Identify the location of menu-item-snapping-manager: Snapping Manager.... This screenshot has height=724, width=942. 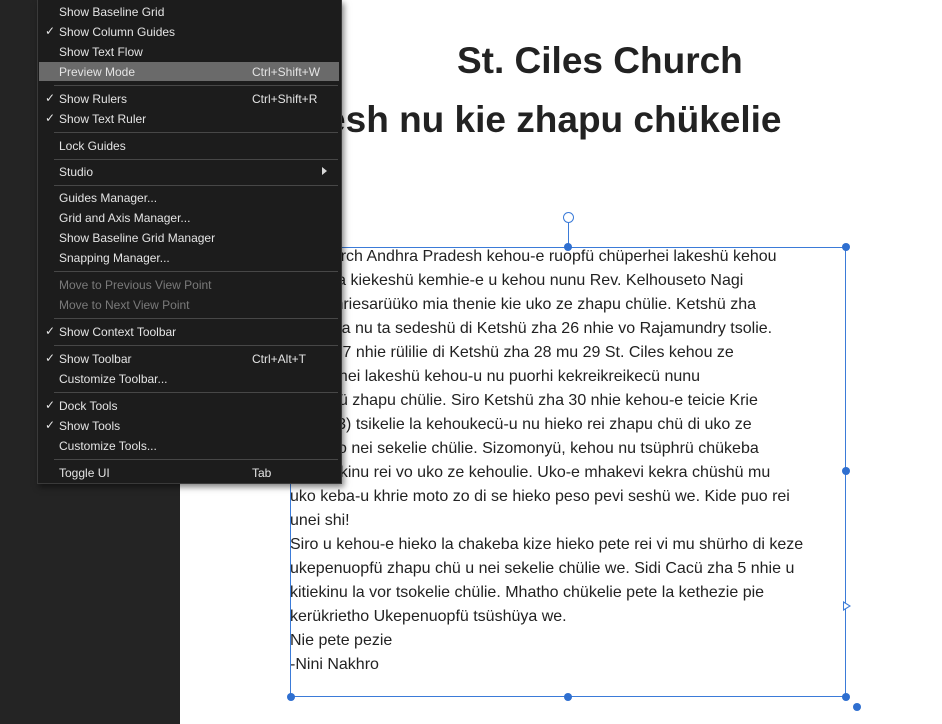
(189, 257).